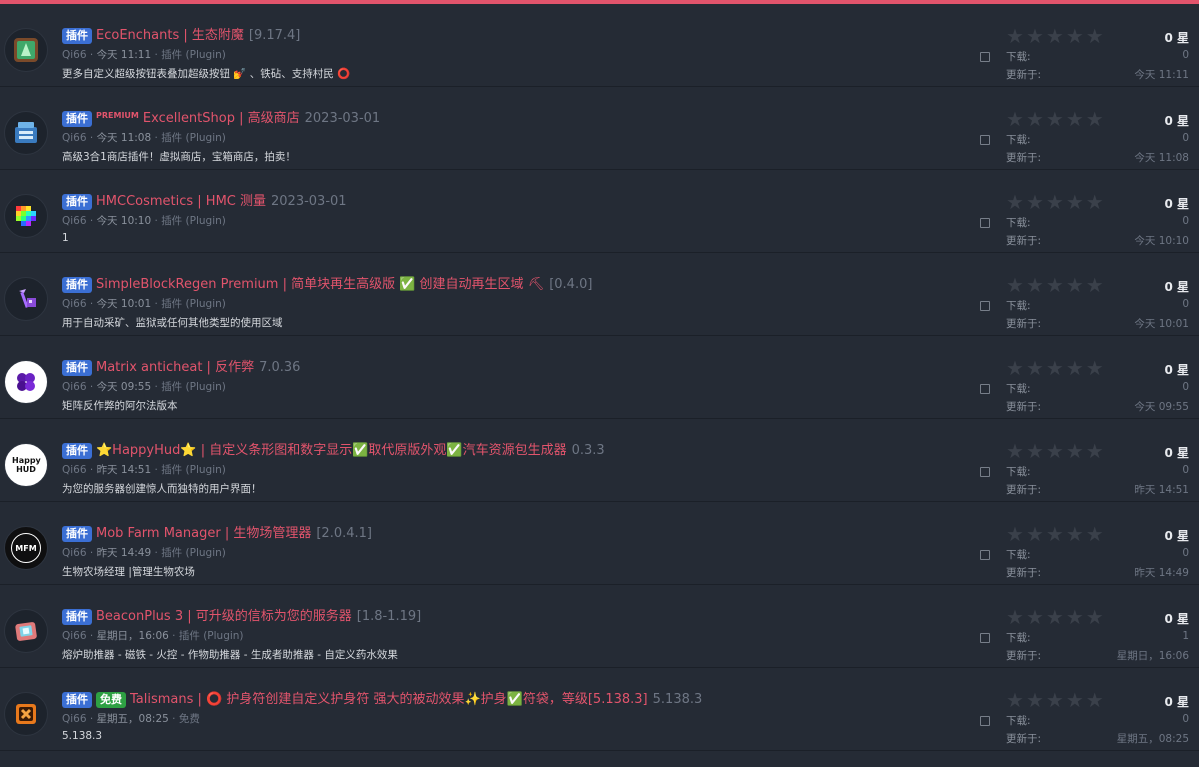  I want to click on category-link: 免费, so click(189, 719).